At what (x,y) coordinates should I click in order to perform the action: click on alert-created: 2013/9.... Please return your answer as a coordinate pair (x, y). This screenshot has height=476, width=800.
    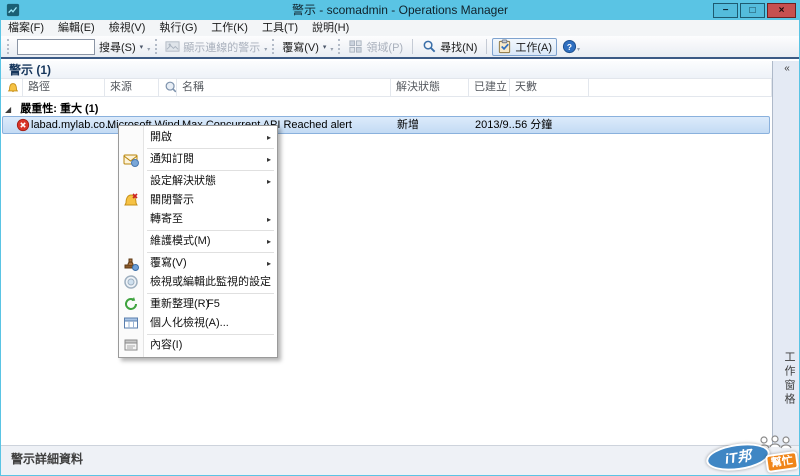
    Looking at the image, I should click on (496, 125).